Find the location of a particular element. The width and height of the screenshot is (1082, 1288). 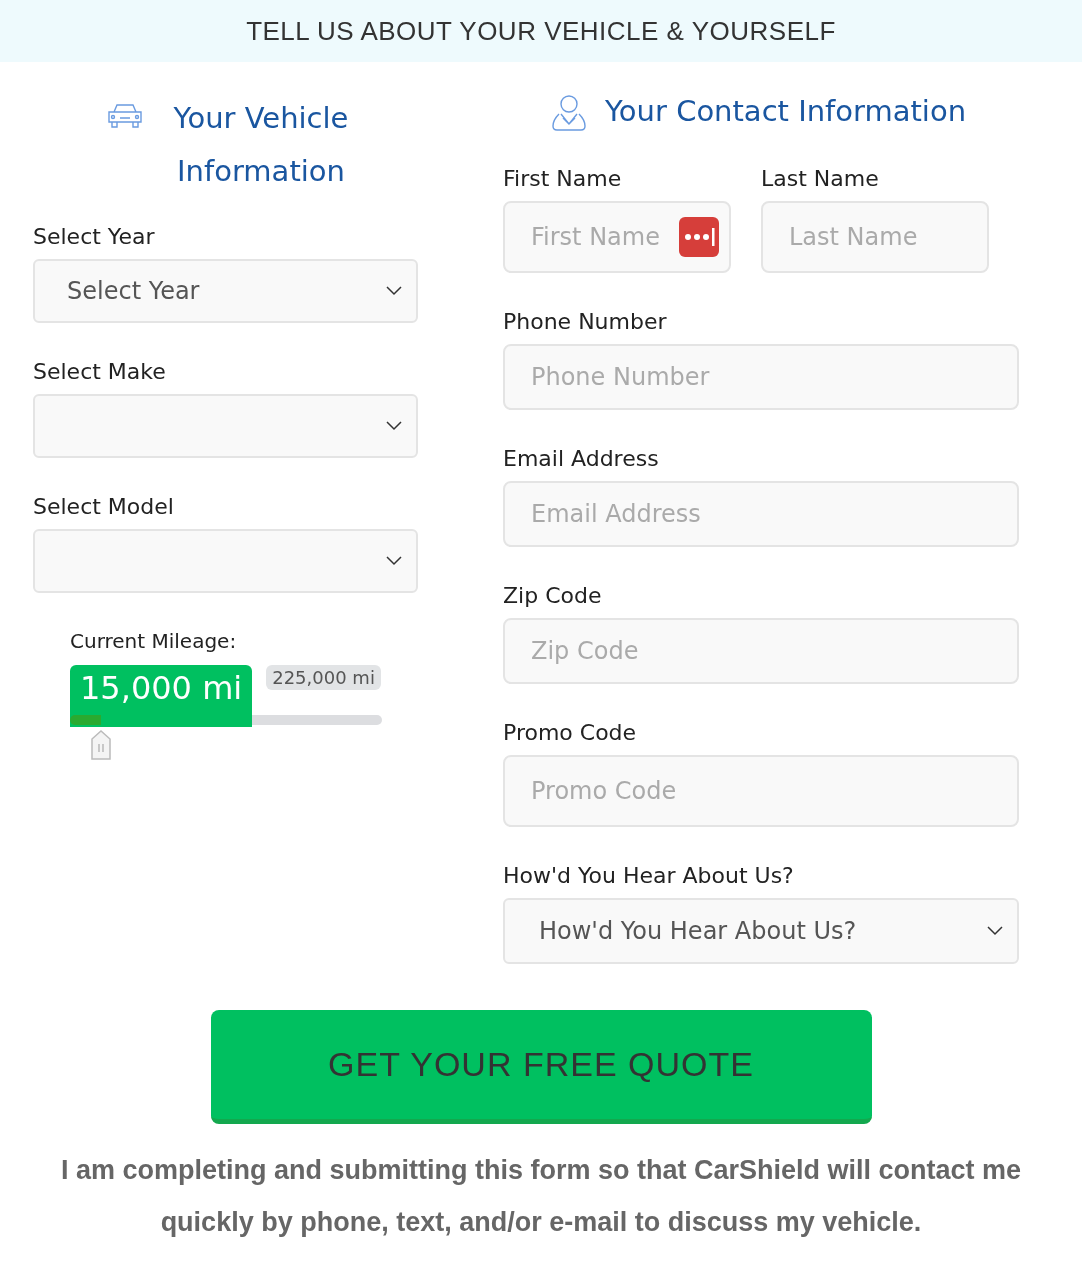

value-tooltip: 15,000 mi is located at coordinates (161, 696).